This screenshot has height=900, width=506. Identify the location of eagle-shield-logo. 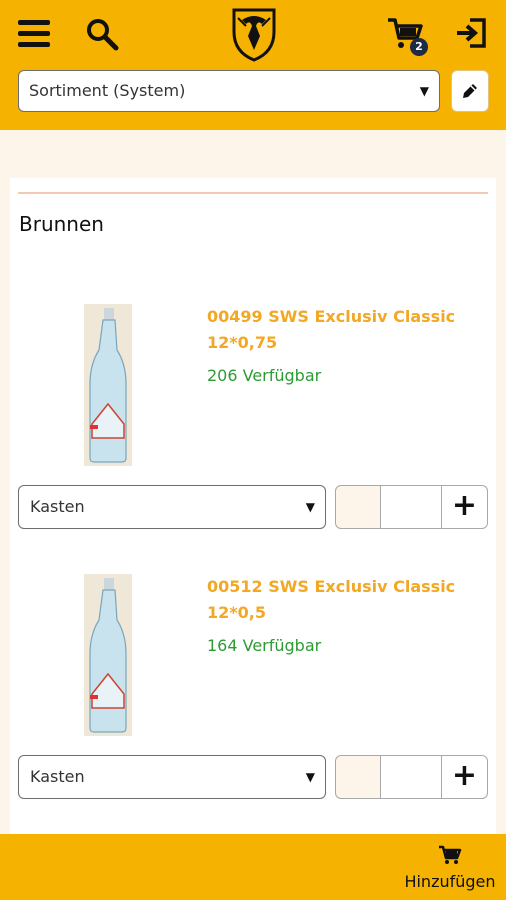
(254, 34).